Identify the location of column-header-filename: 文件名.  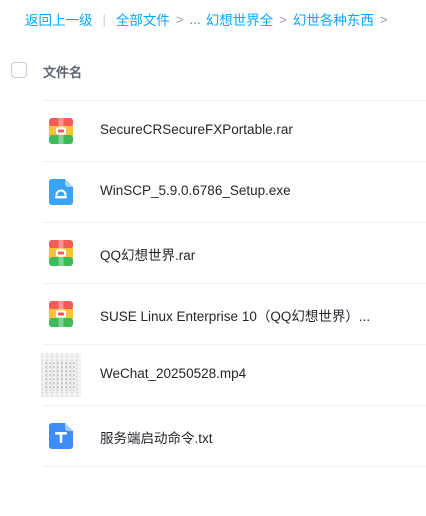
(62, 71).